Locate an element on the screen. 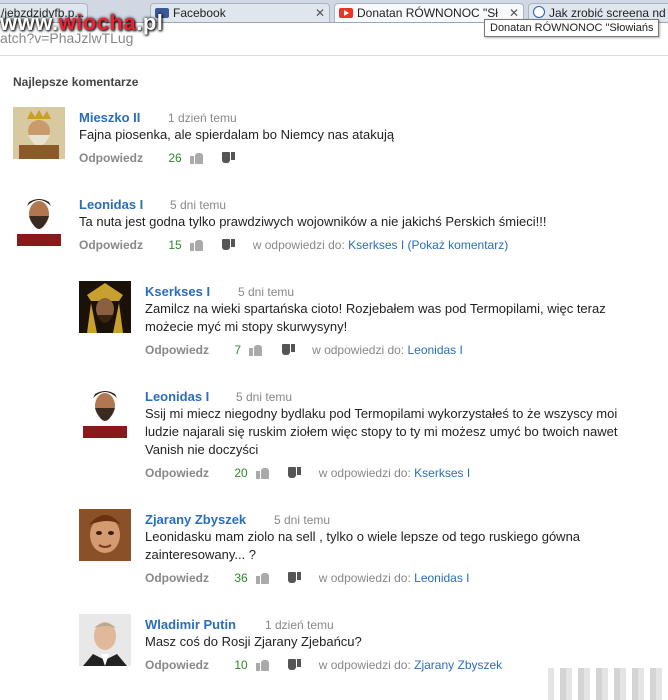  tab-facebook: Facebook ✕ is located at coordinates (240, 12).